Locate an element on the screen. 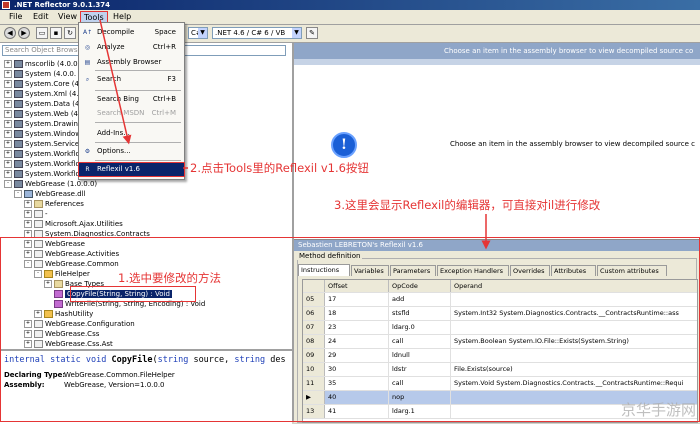 Image resolution: width=700 pixels, height=424 pixels. arrow-tools-to-reflexil is located at coordinates (115, 82).